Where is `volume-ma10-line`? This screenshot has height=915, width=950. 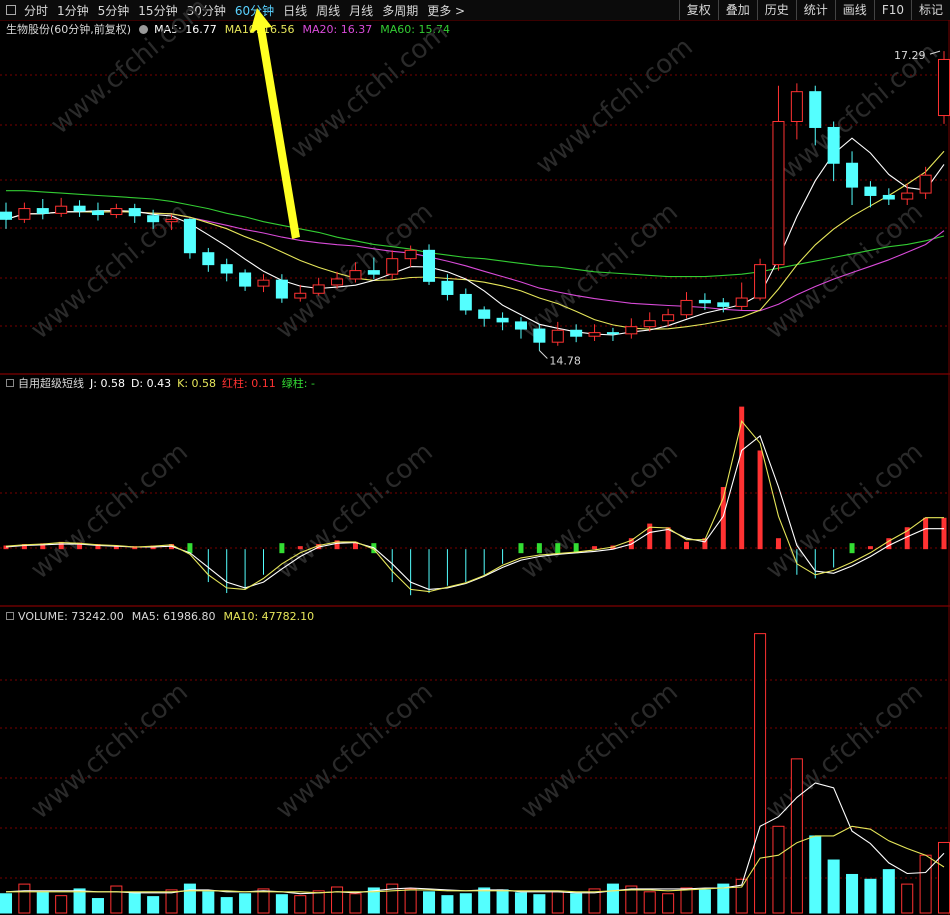
volume-ma10-line is located at coordinates (475, 859).